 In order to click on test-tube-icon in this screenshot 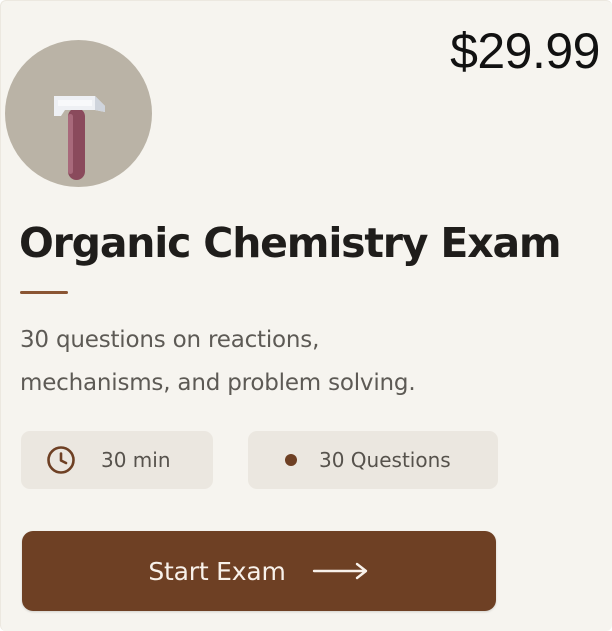, I will do `click(79, 138)`.